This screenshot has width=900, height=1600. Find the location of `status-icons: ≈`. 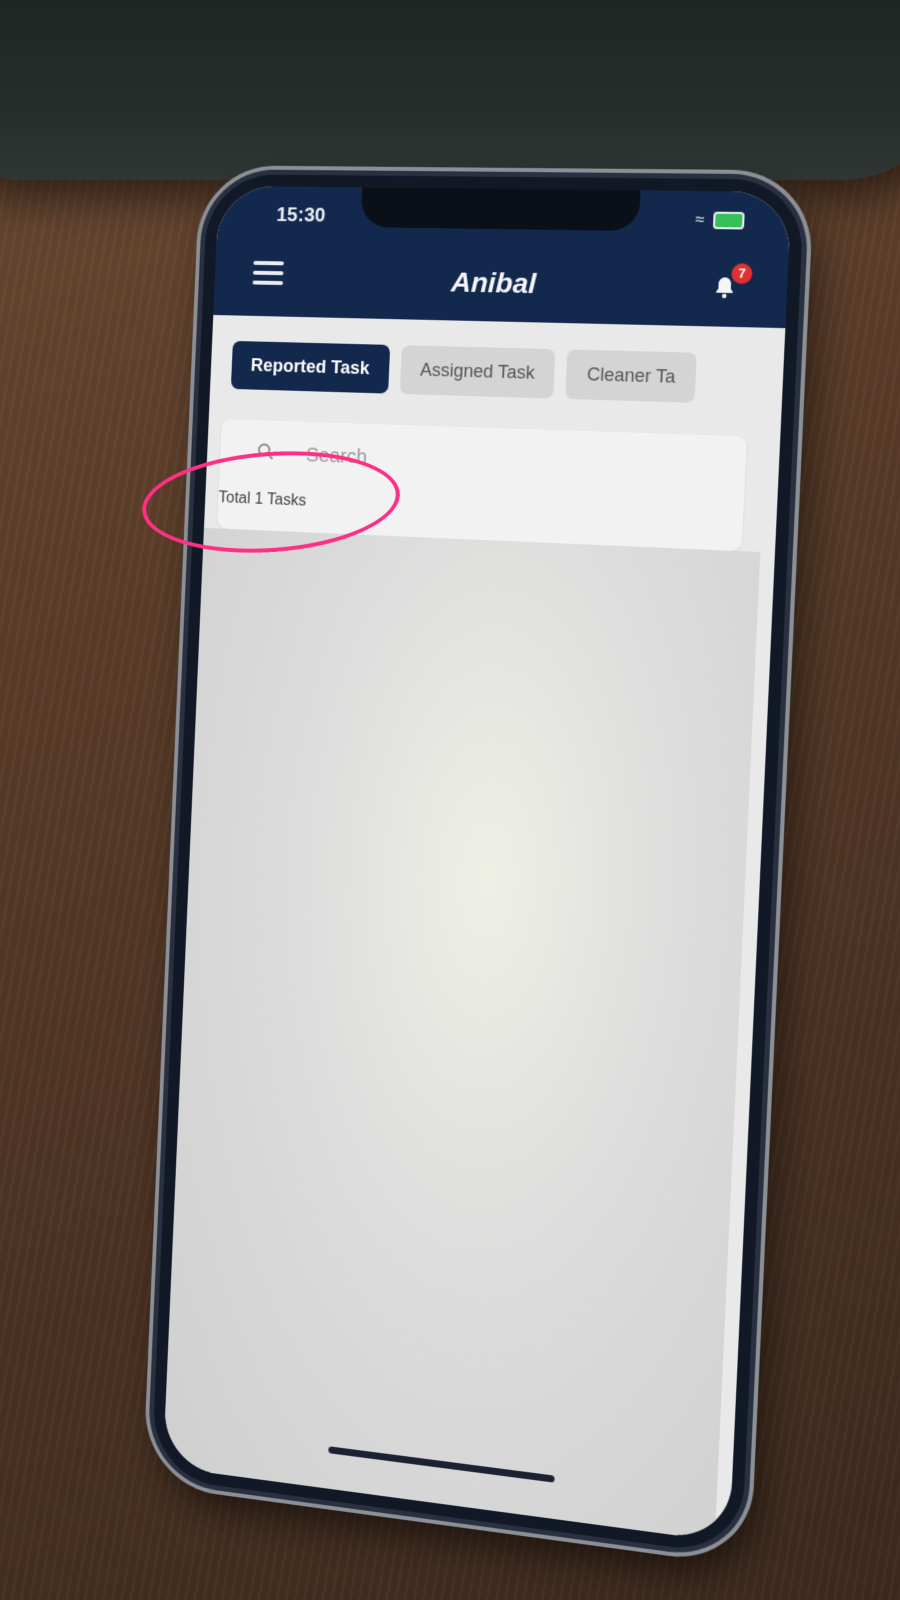

status-icons: ≈ is located at coordinates (720, 220).